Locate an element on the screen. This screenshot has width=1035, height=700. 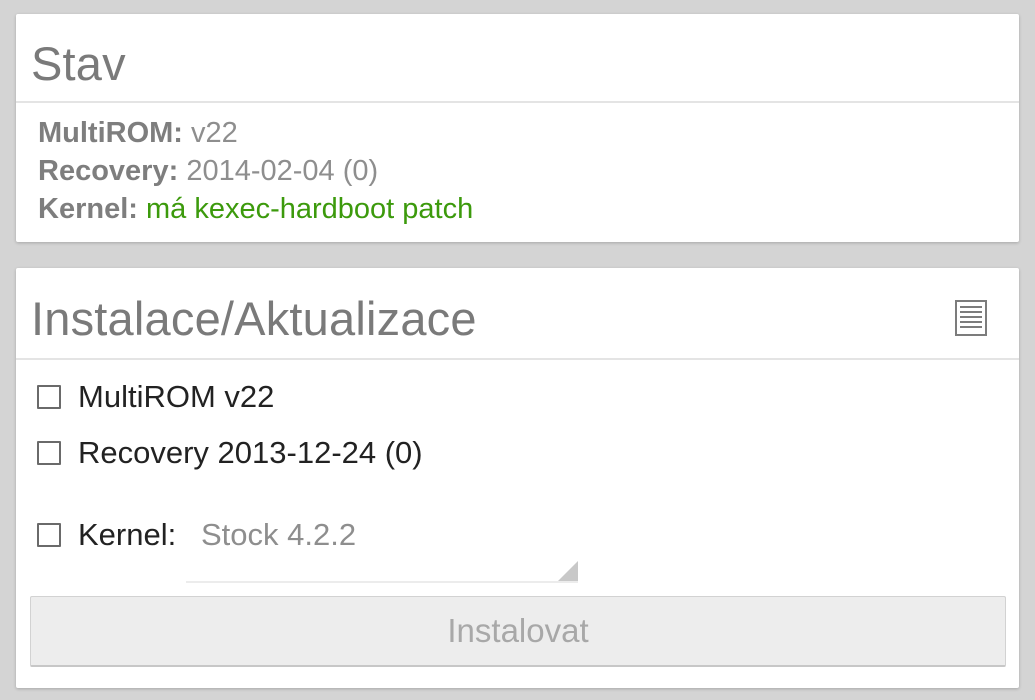
multirom-checkbox is located at coordinates (49, 397).